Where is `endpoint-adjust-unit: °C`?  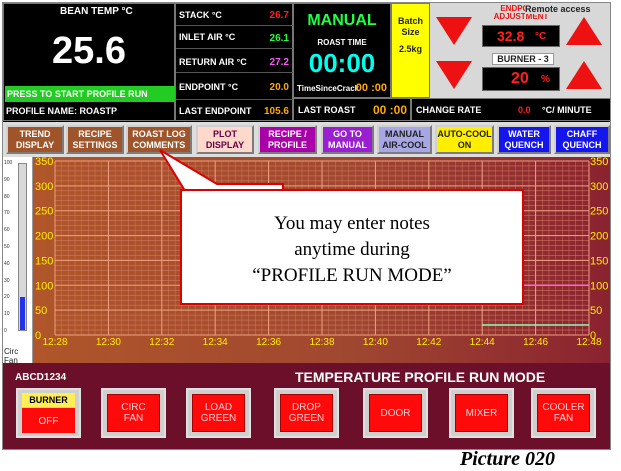 endpoint-adjust-unit: °C is located at coordinates (541, 36).